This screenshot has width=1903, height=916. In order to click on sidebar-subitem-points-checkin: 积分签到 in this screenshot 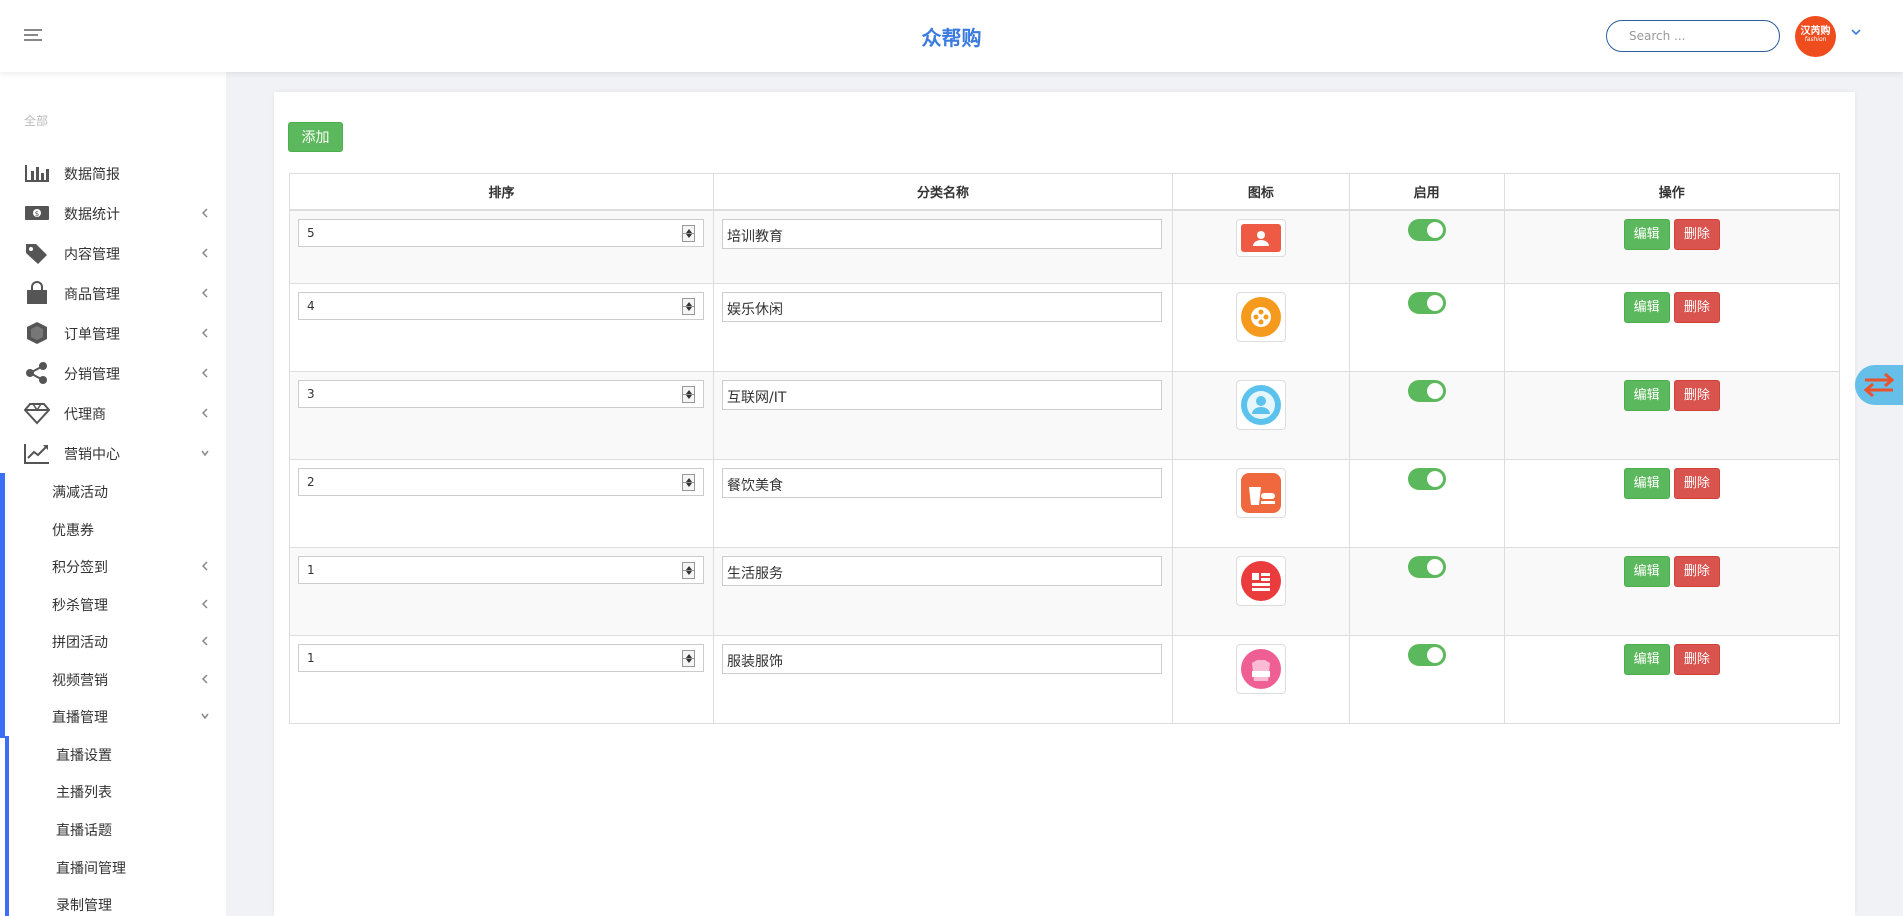, I will do `click(113, 566)`.